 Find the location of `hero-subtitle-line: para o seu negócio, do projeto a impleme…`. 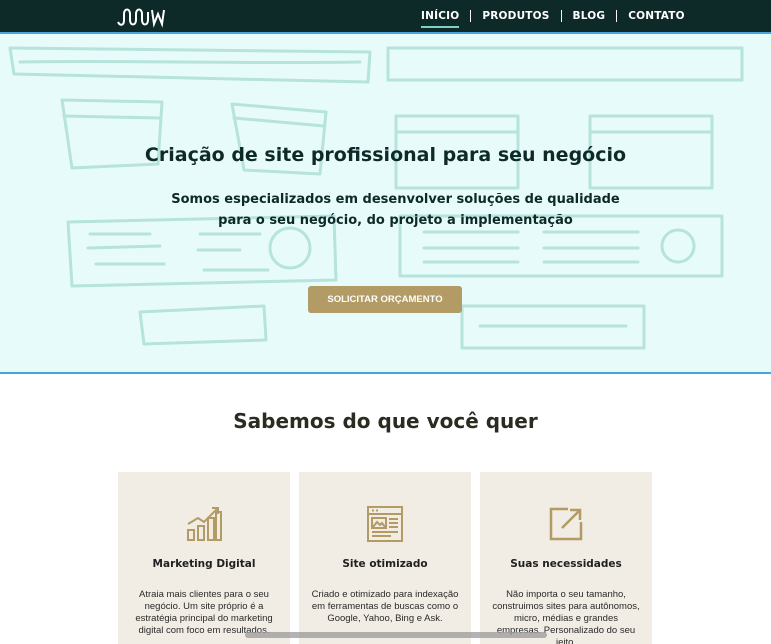

hero-subtitle-line: para o seu negócio, do projeto a impleme… is located at coordinates (395, 220).